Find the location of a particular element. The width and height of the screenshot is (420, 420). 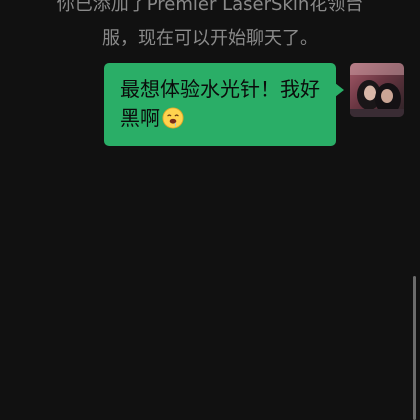

message-text: 最想体验水光针！我好黑啊 is located at coordinates (220, 103).